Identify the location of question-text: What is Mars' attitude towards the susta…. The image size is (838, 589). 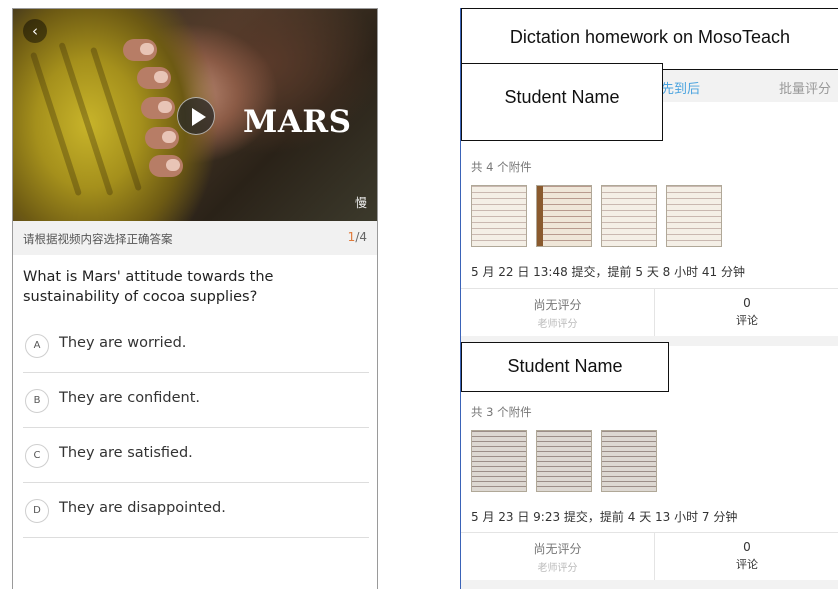
(148, 287).